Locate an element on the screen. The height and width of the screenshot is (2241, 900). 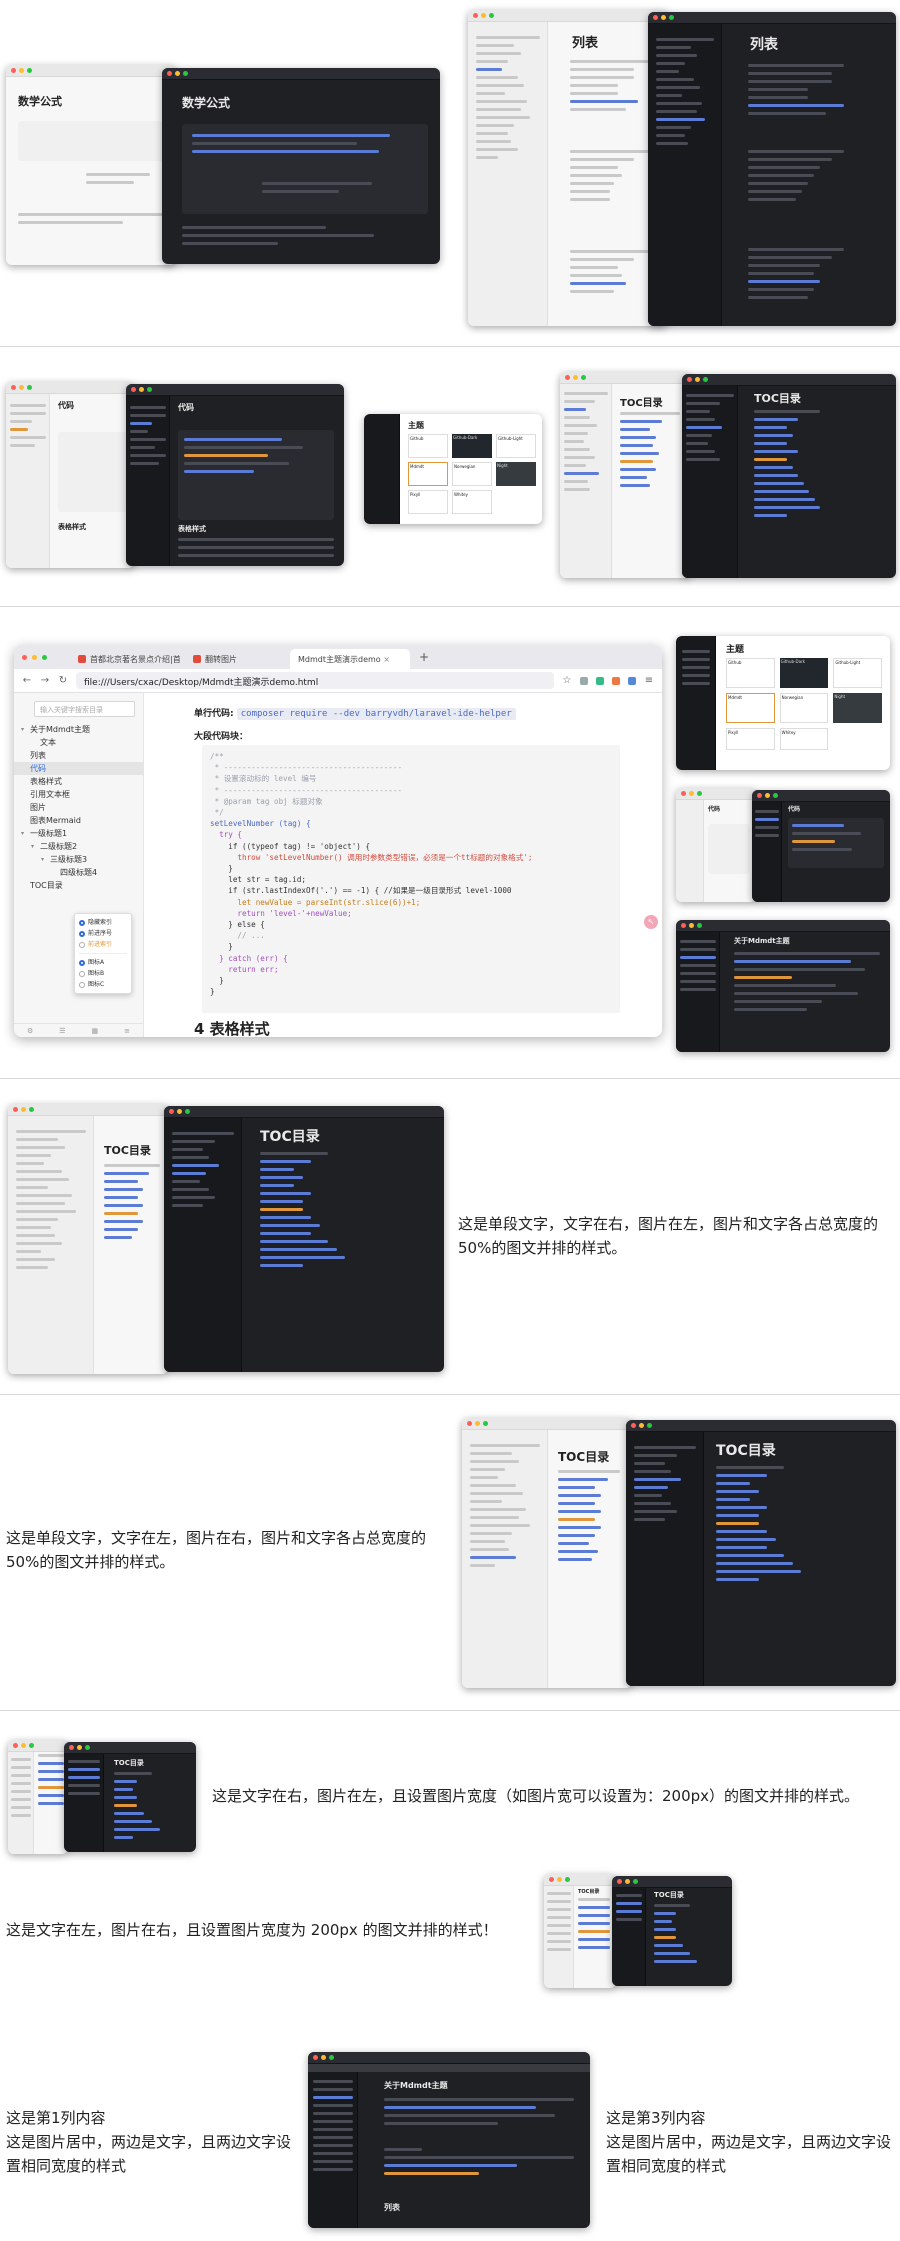
toc-title-light: TOC目录 is located at coordinates (641, 403).